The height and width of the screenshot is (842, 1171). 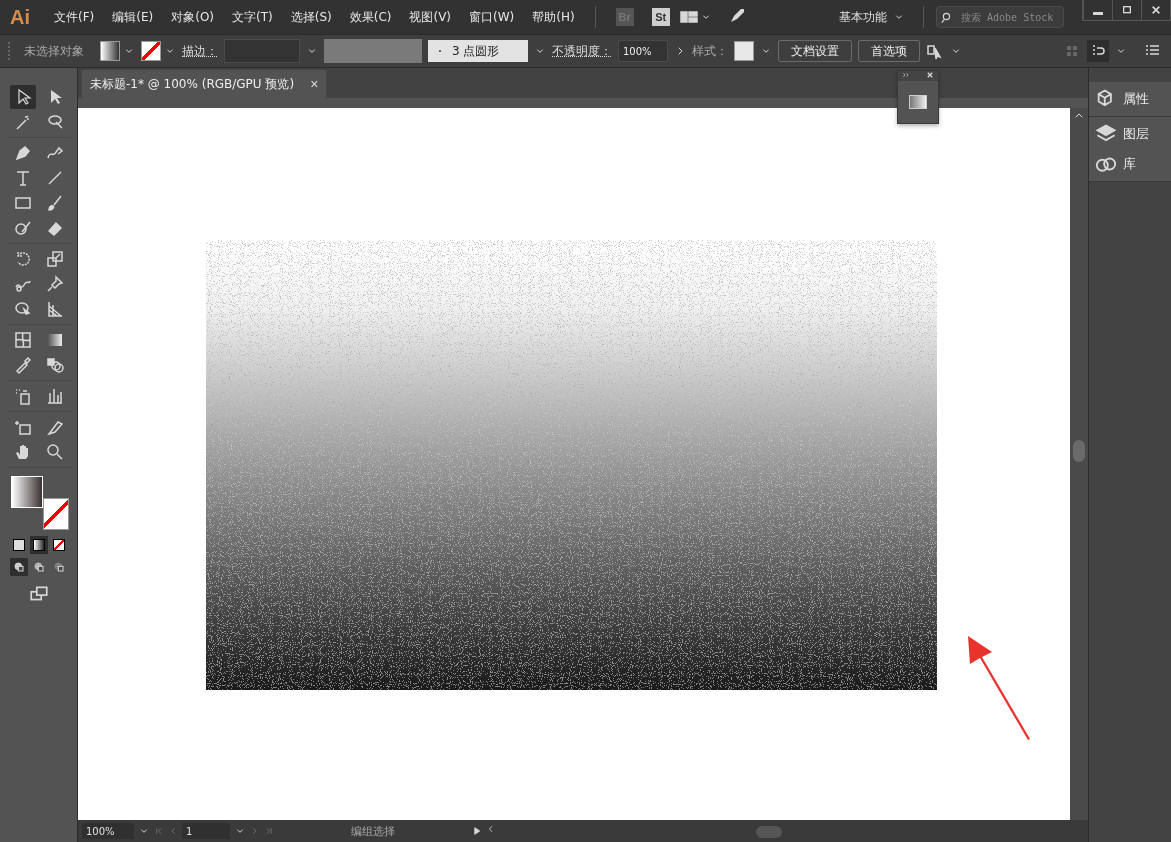 I want to click on panel-tab: 库, so click(x=1130, y=164).